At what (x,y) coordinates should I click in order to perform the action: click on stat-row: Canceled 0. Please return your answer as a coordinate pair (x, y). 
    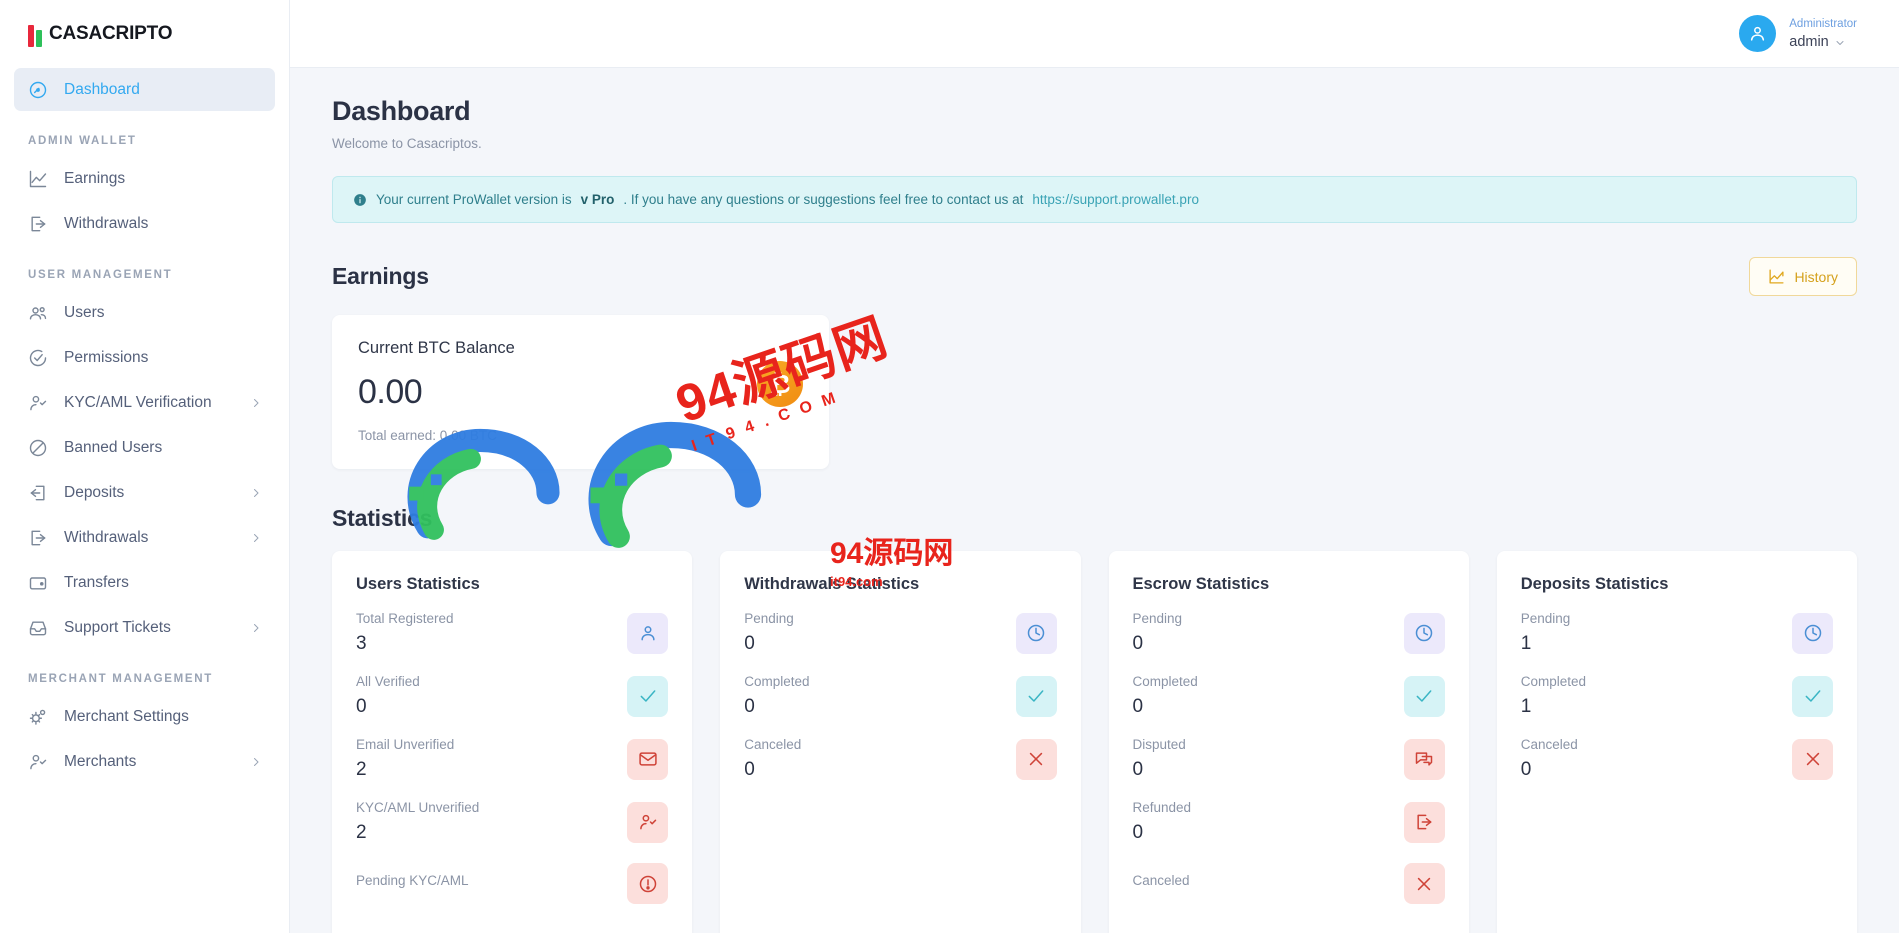
    Looking at the image, I should click on (1677, 759).